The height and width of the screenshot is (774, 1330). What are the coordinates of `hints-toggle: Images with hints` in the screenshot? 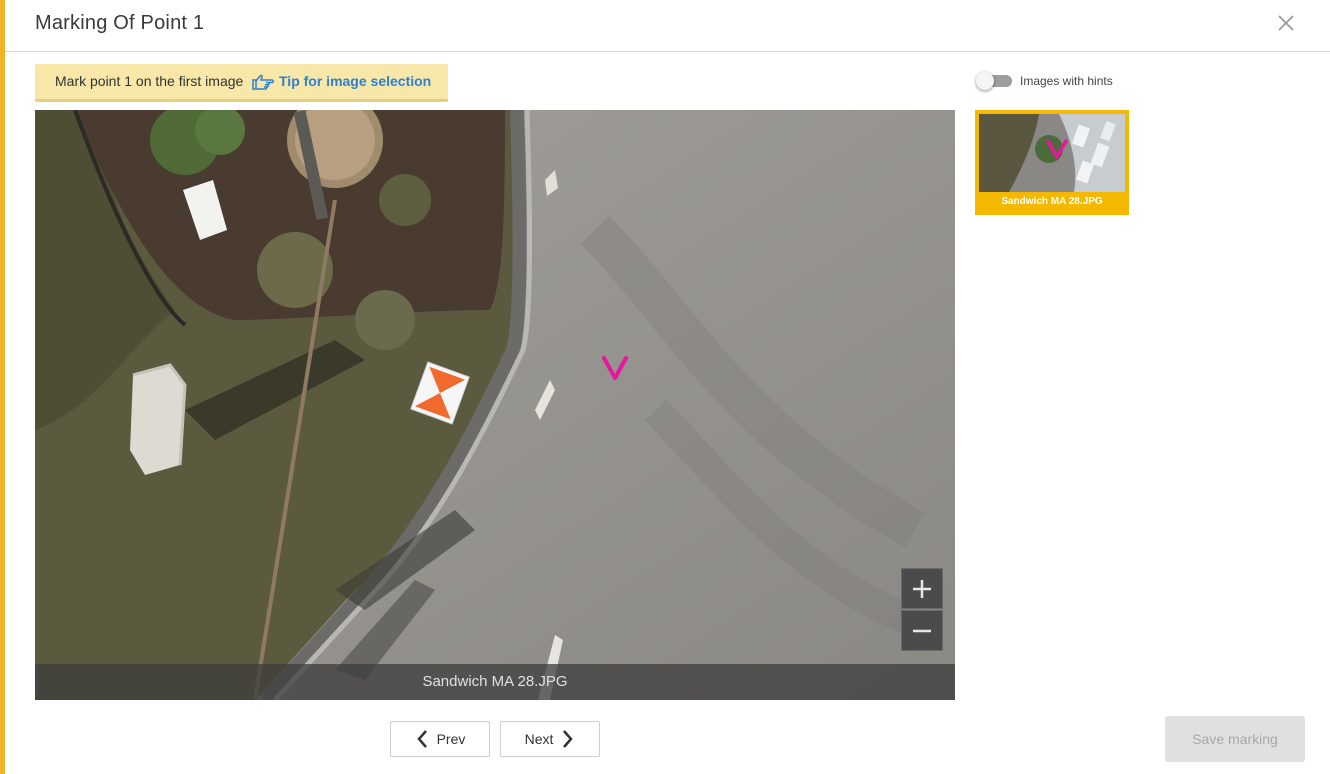 It's located at (1044, 81).